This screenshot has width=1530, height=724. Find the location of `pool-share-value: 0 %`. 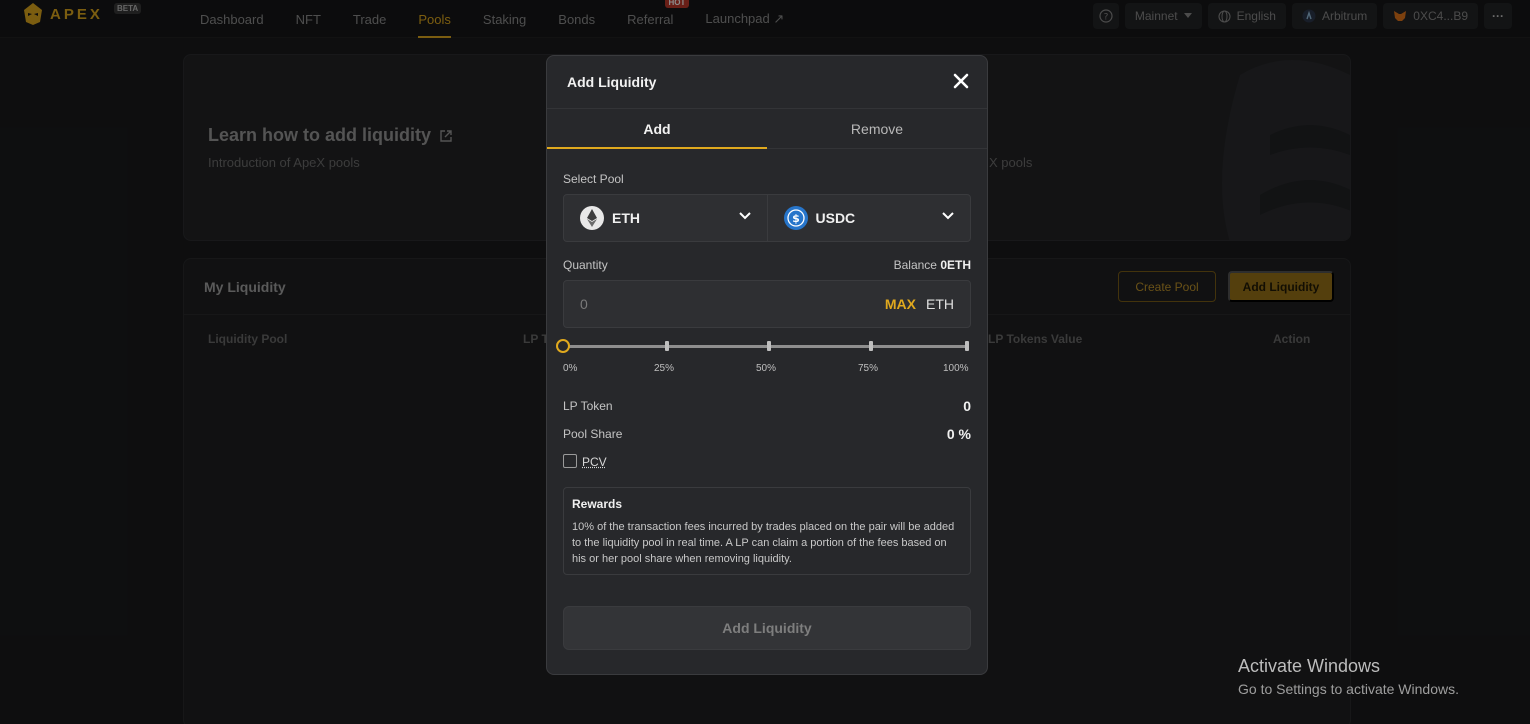

pool-share-value: 0 % is located at coordinates (958, 434).